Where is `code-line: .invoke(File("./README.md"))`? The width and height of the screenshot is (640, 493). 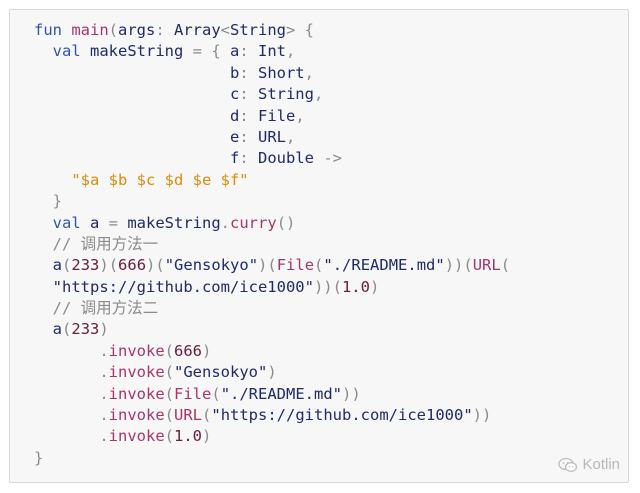
code-line: .invoke(File("./README.md")) is located at coordinates (272, 394).